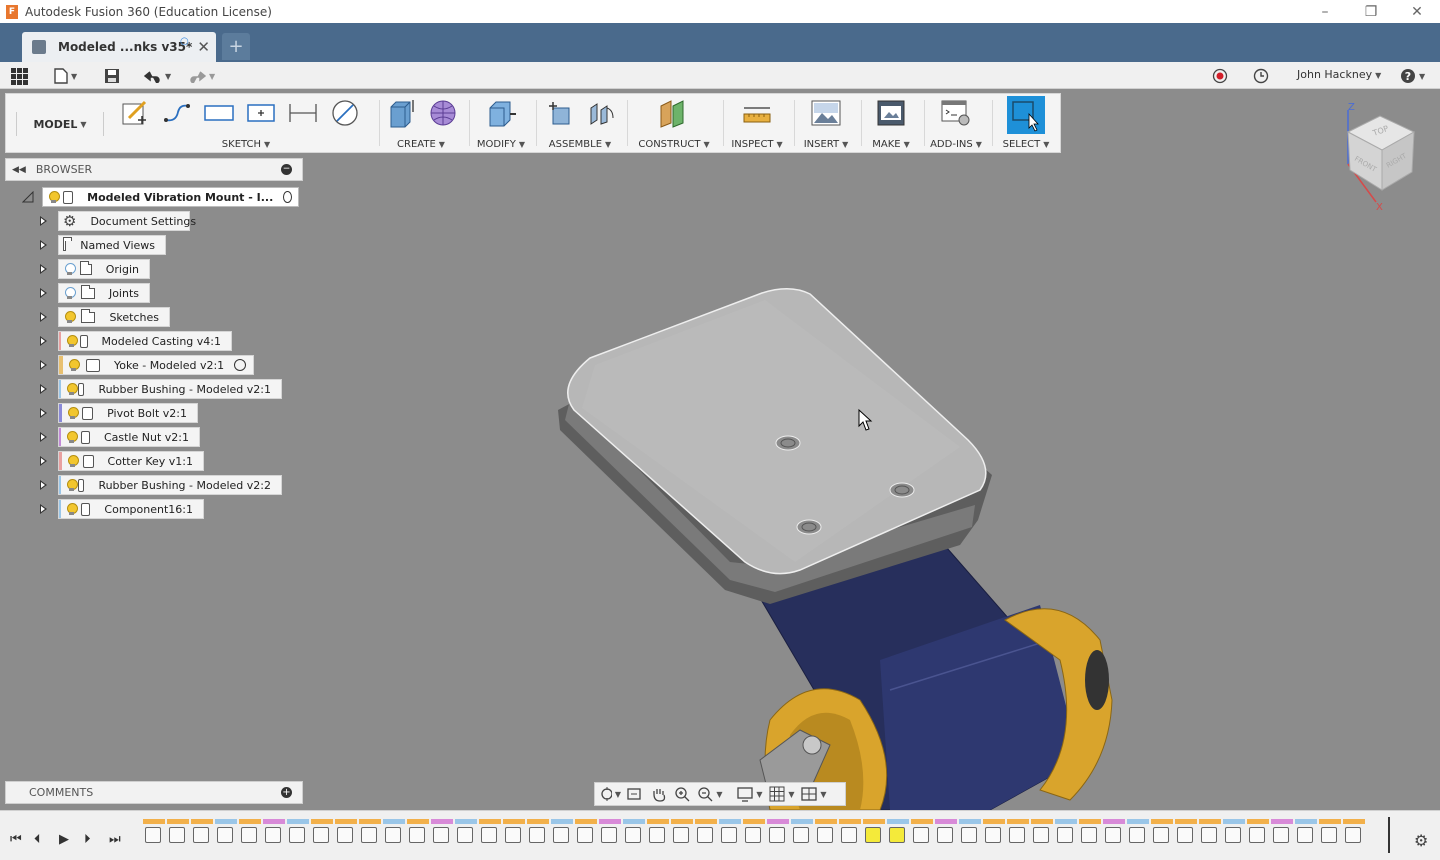 This screenshot has width=1440, height=860. What do you see at coordinates (710, 794) in the screenshot?
I see `fit-button: ▼` at bounding box center [710, 794].